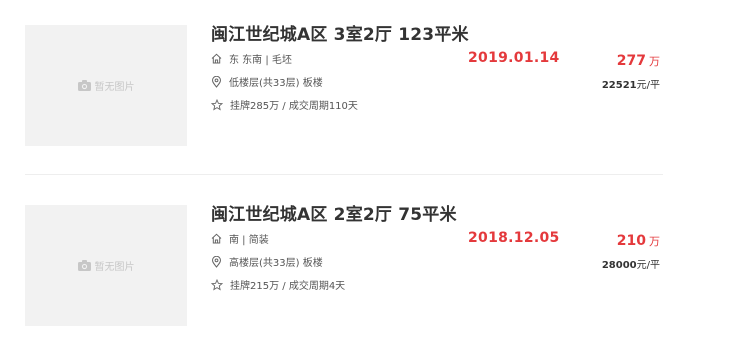 This screenshot has width=740, height=348. I want to click on deal-date: 2019.01.14, so click(514, 58).